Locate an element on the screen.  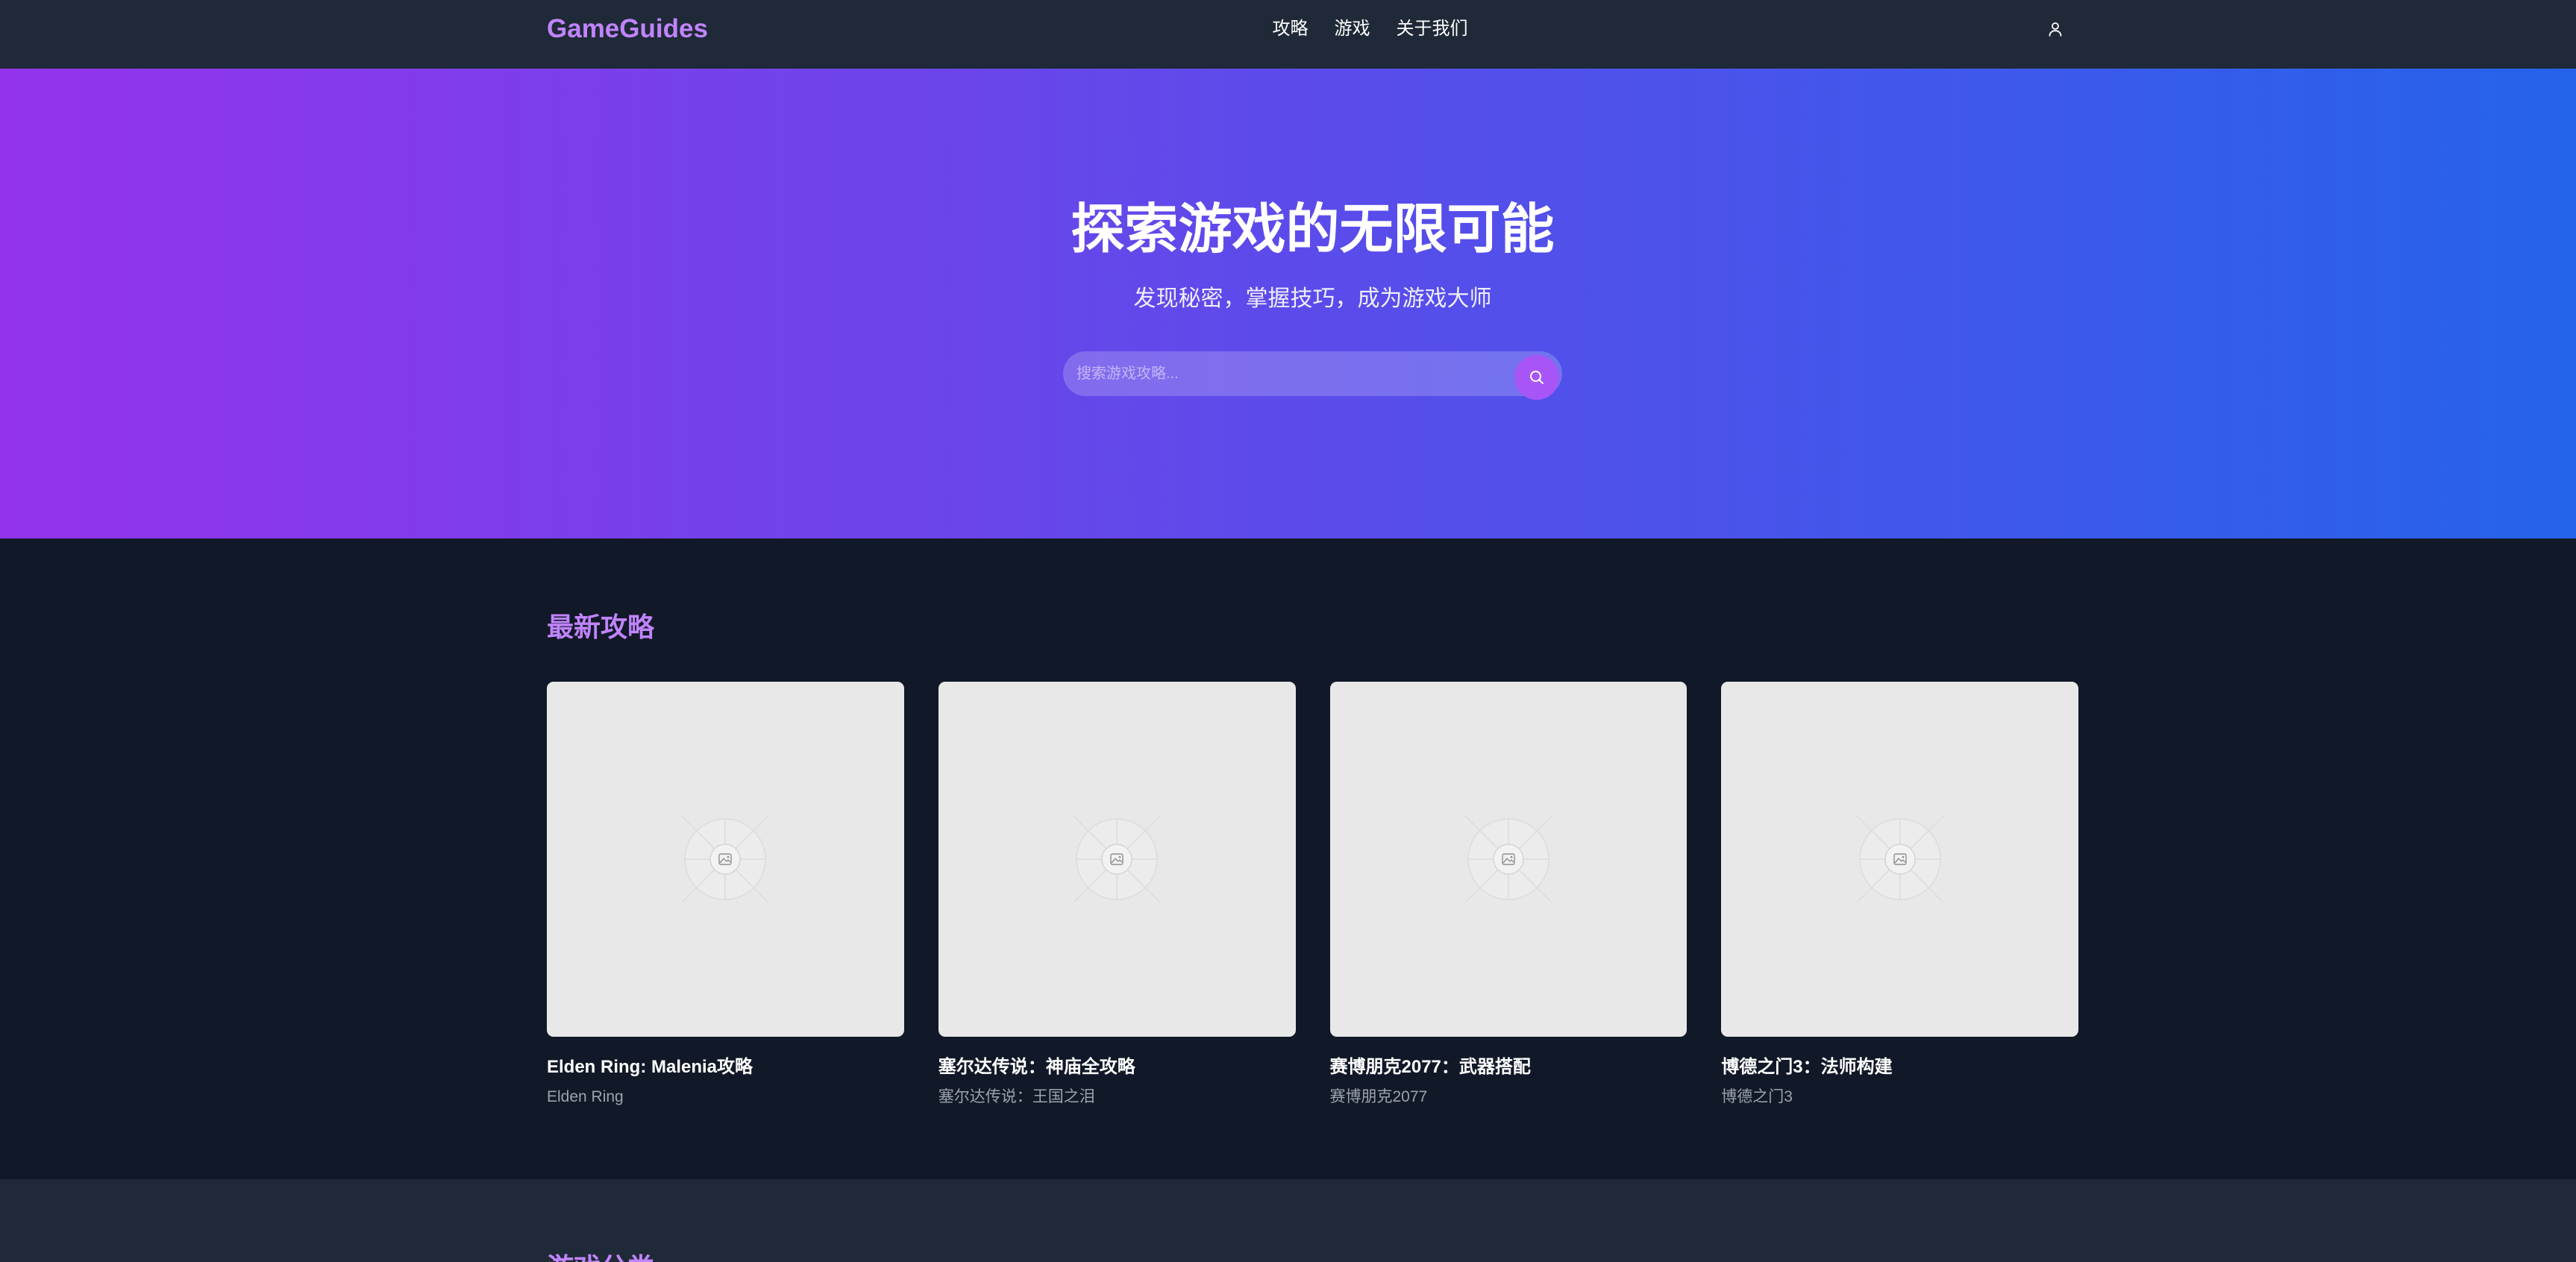
user-icon is located at coordinates (2055, 30).